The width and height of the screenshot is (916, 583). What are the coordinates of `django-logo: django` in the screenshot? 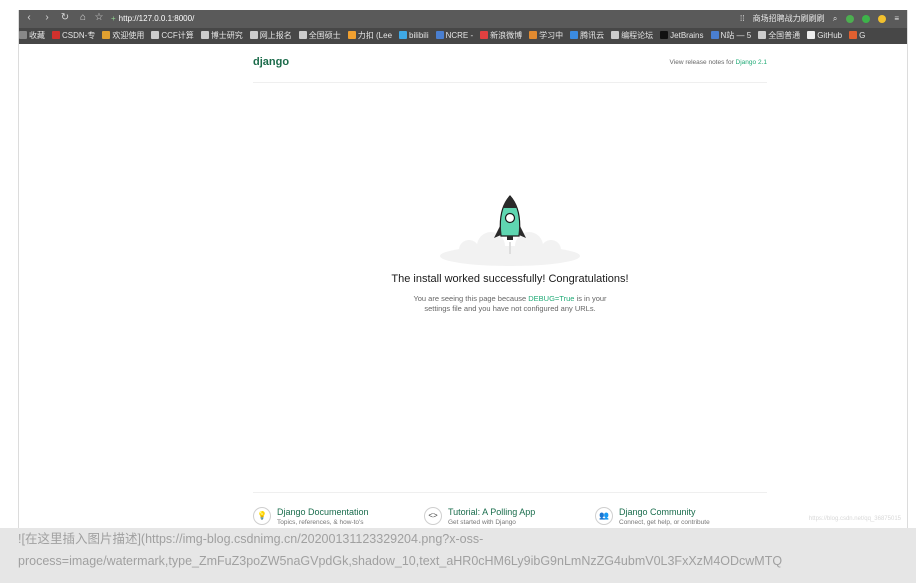 It's located at (271, 62).